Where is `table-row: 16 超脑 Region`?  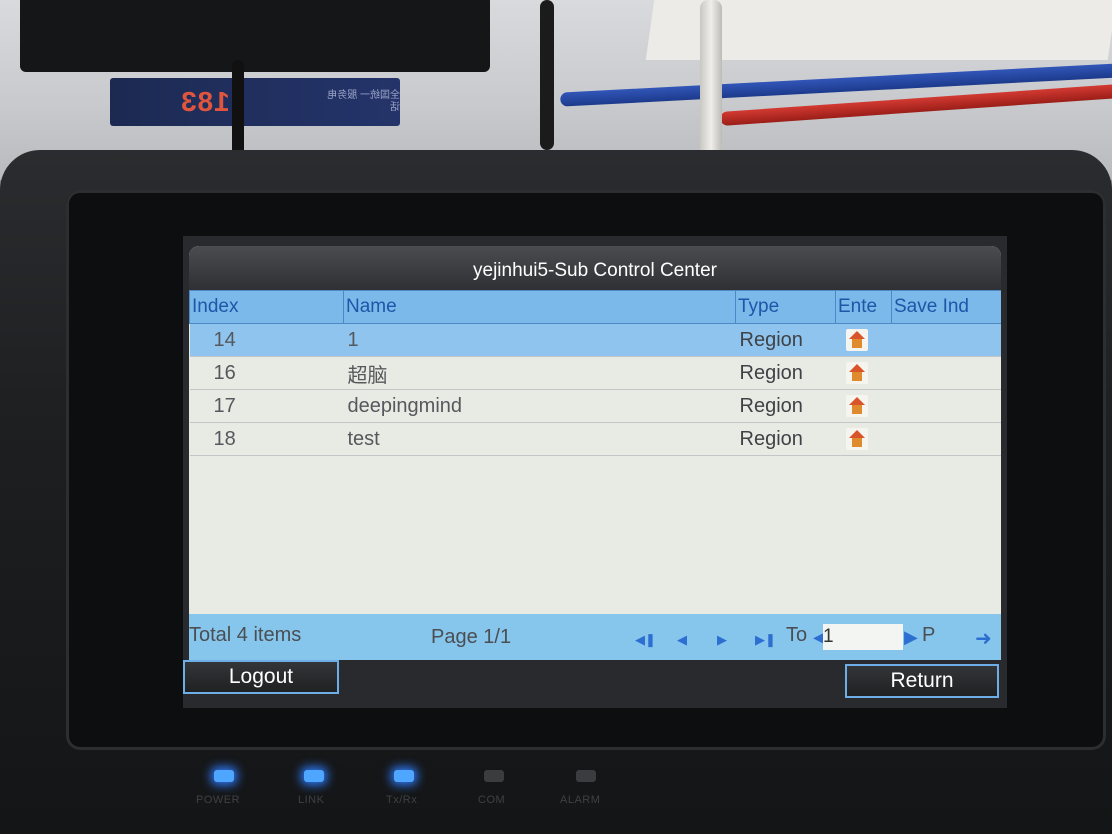 table-row: 16 超脑 Region is located at coordinates (595, 373).